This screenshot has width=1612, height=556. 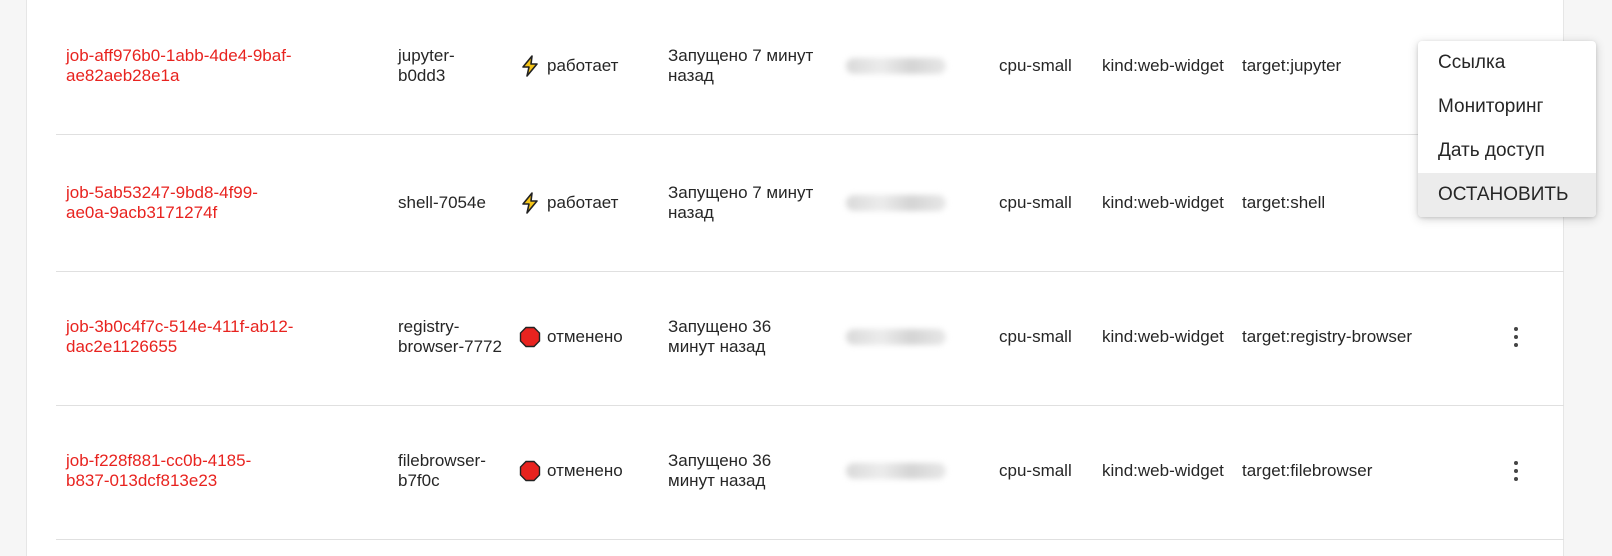 What do you see at coordinates (1507, 151) in the screenshot?
I see `menu-item-share: Дать доступ` at bounding box center [1507, 151].